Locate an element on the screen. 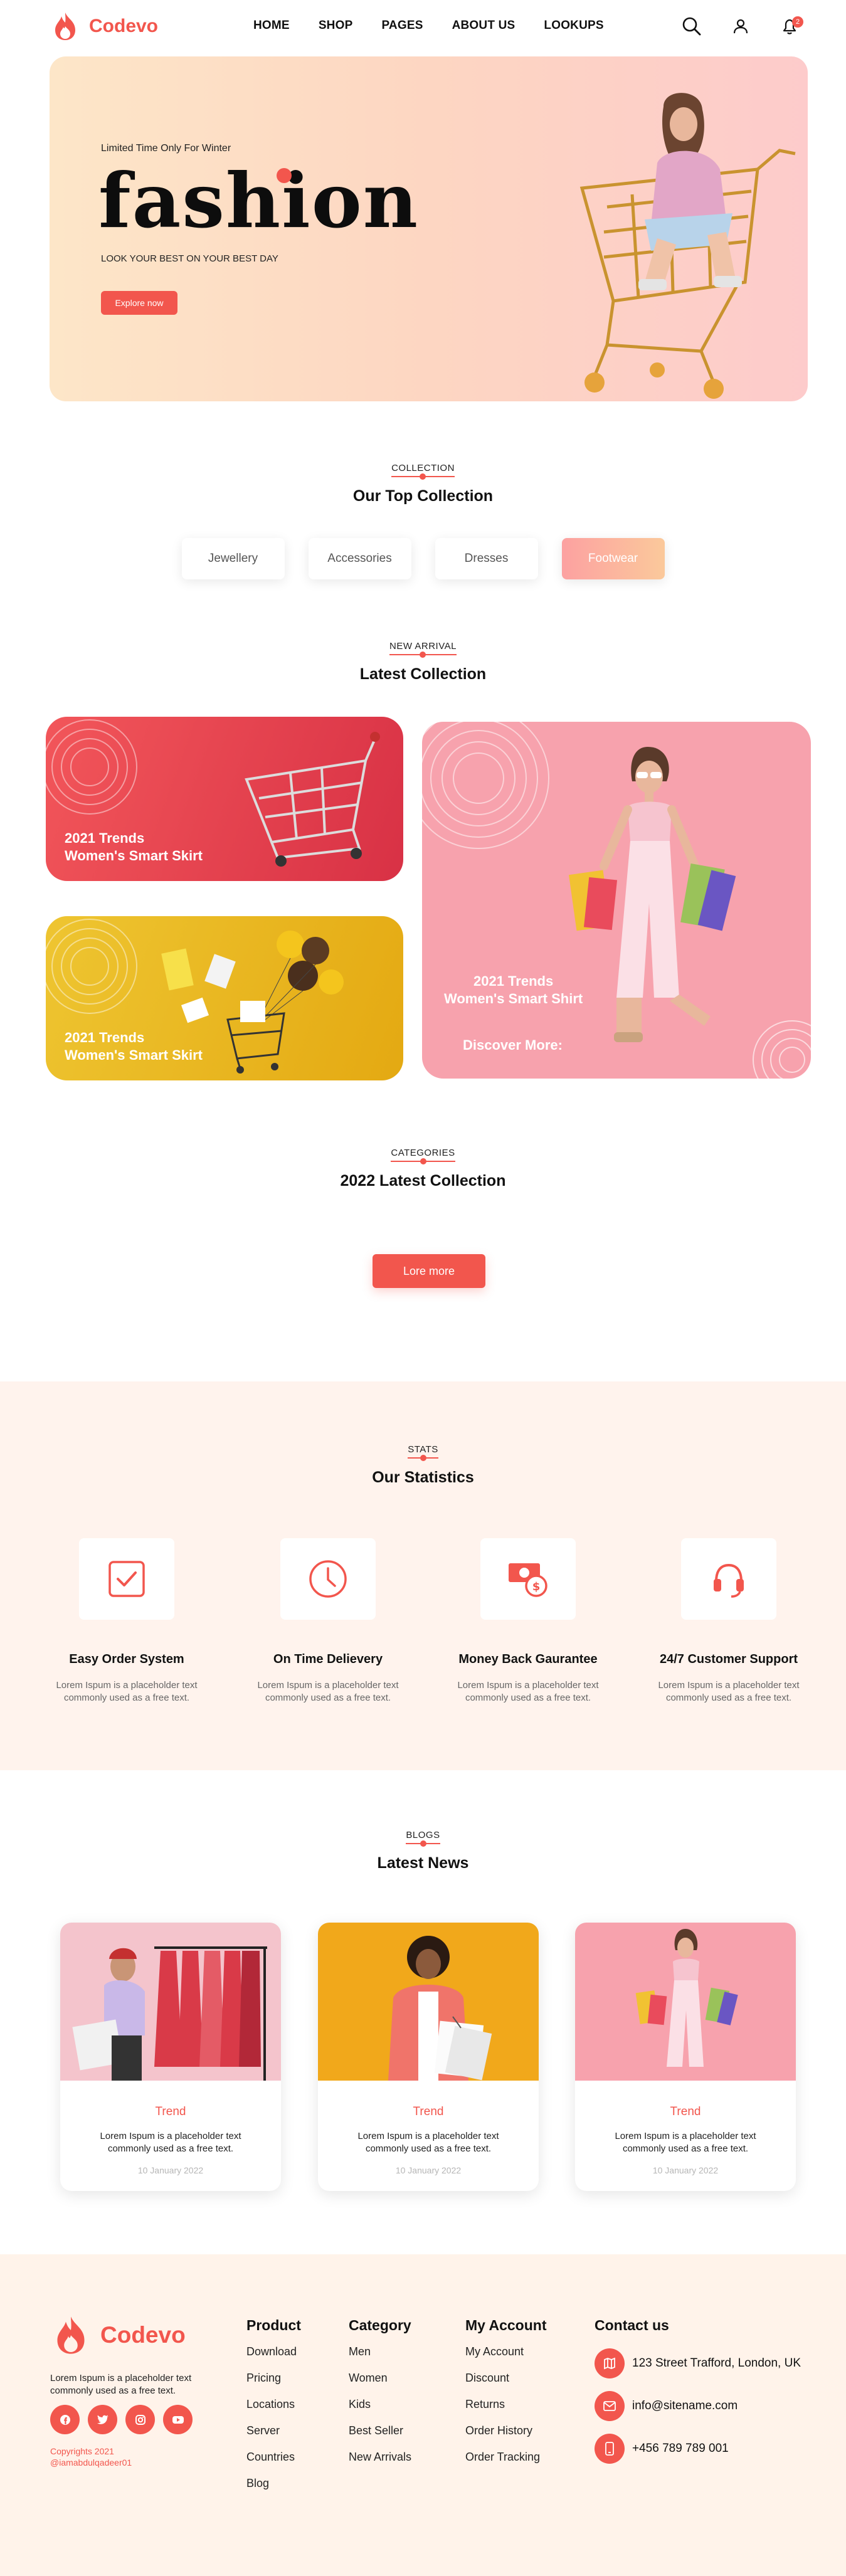 This screenshot has width=846, height=2576. footer-link-countries: Countries is located at coordinates (273, 2457).